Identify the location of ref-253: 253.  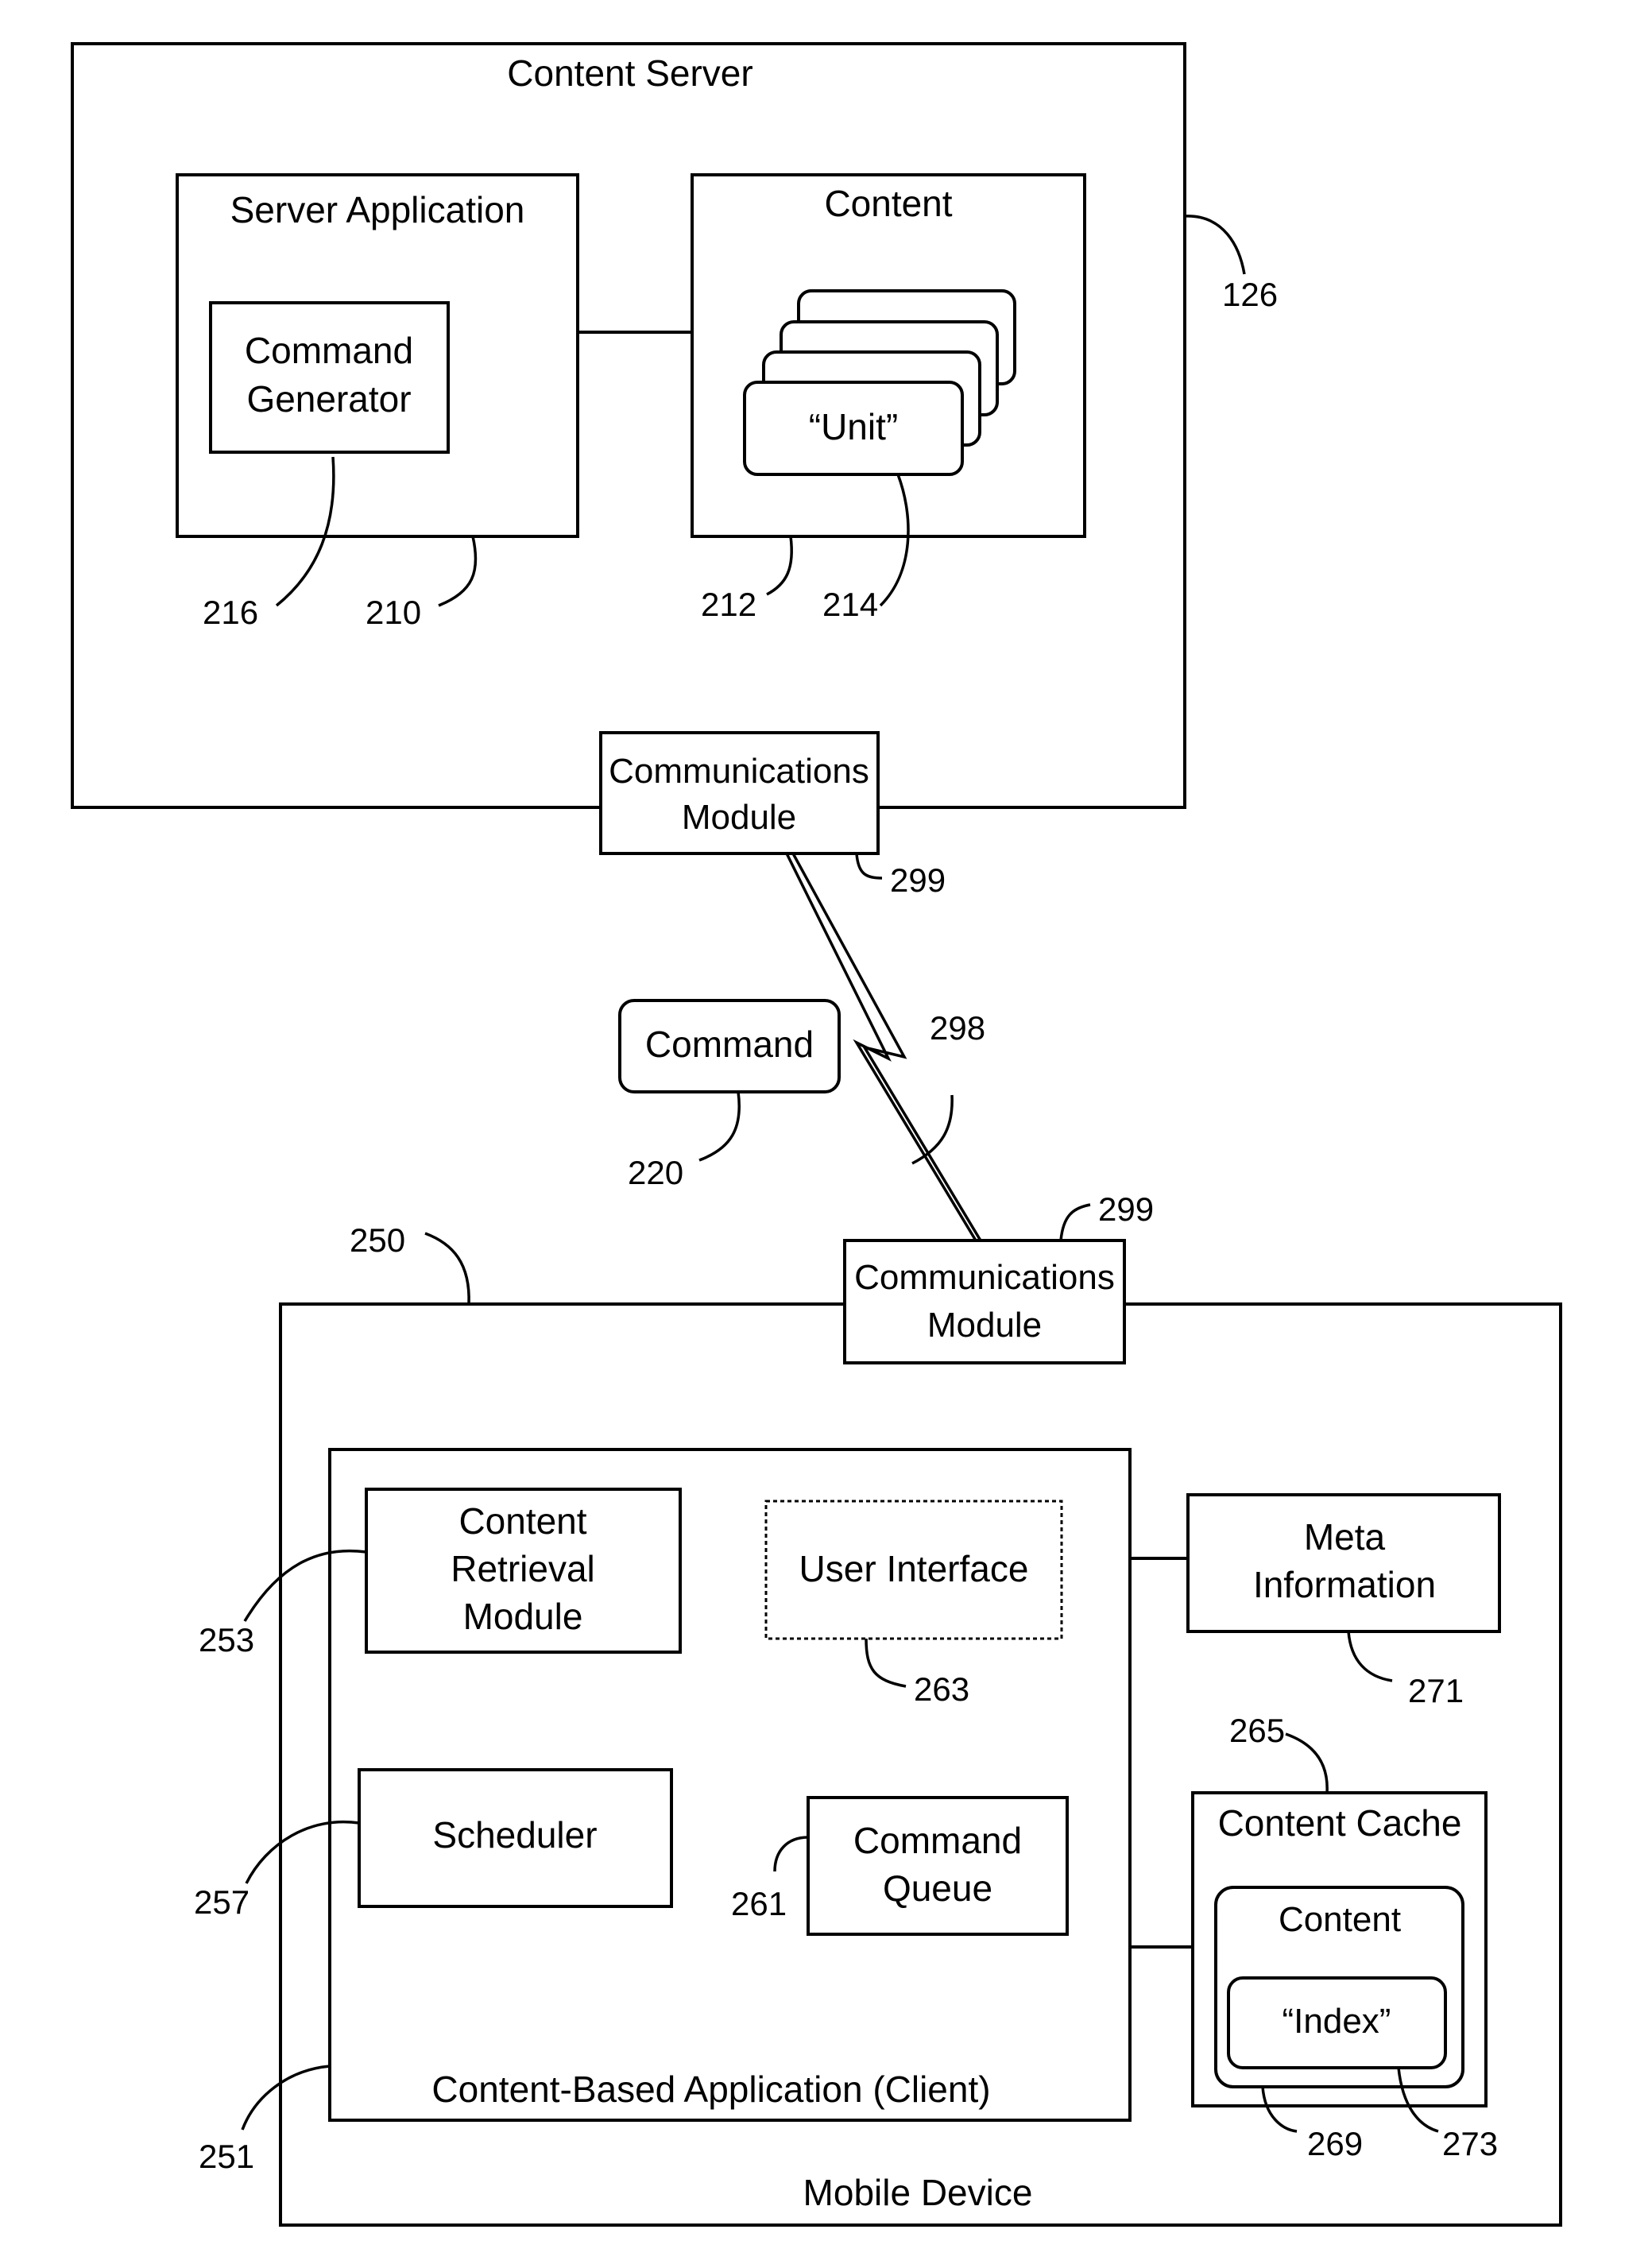
(226, 1640).